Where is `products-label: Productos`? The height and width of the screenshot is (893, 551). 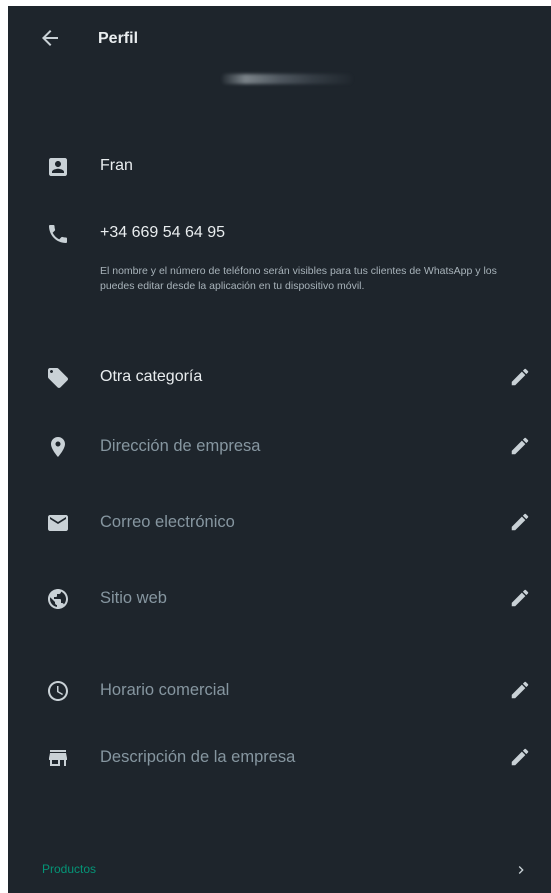 products-label: Productos is located at coordinates (69, 869).